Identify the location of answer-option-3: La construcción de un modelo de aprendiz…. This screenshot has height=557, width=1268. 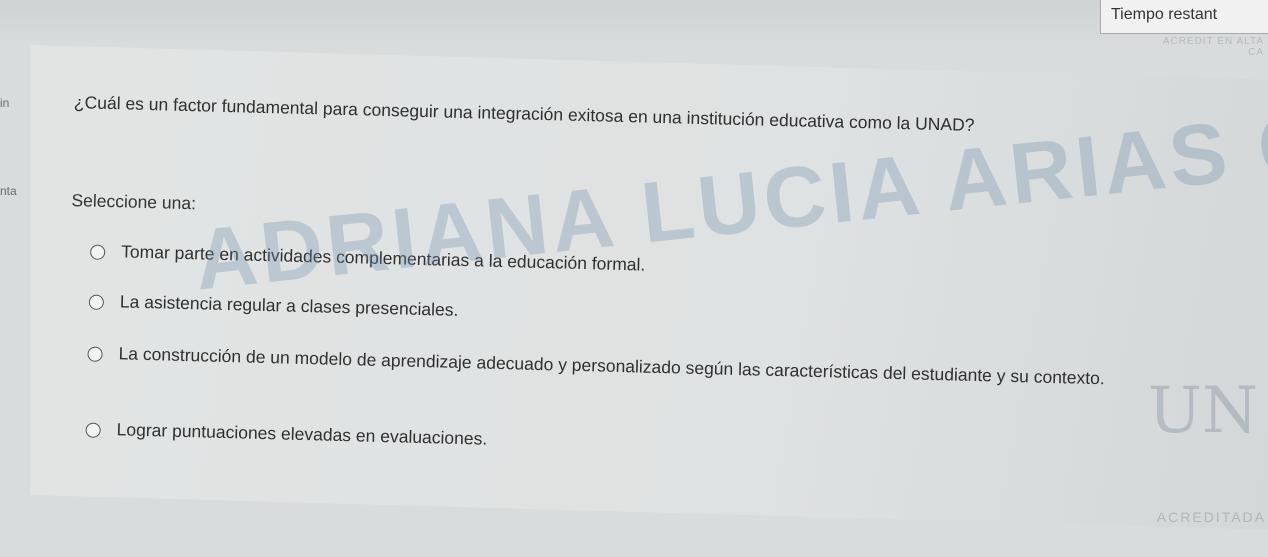
(644, 368).